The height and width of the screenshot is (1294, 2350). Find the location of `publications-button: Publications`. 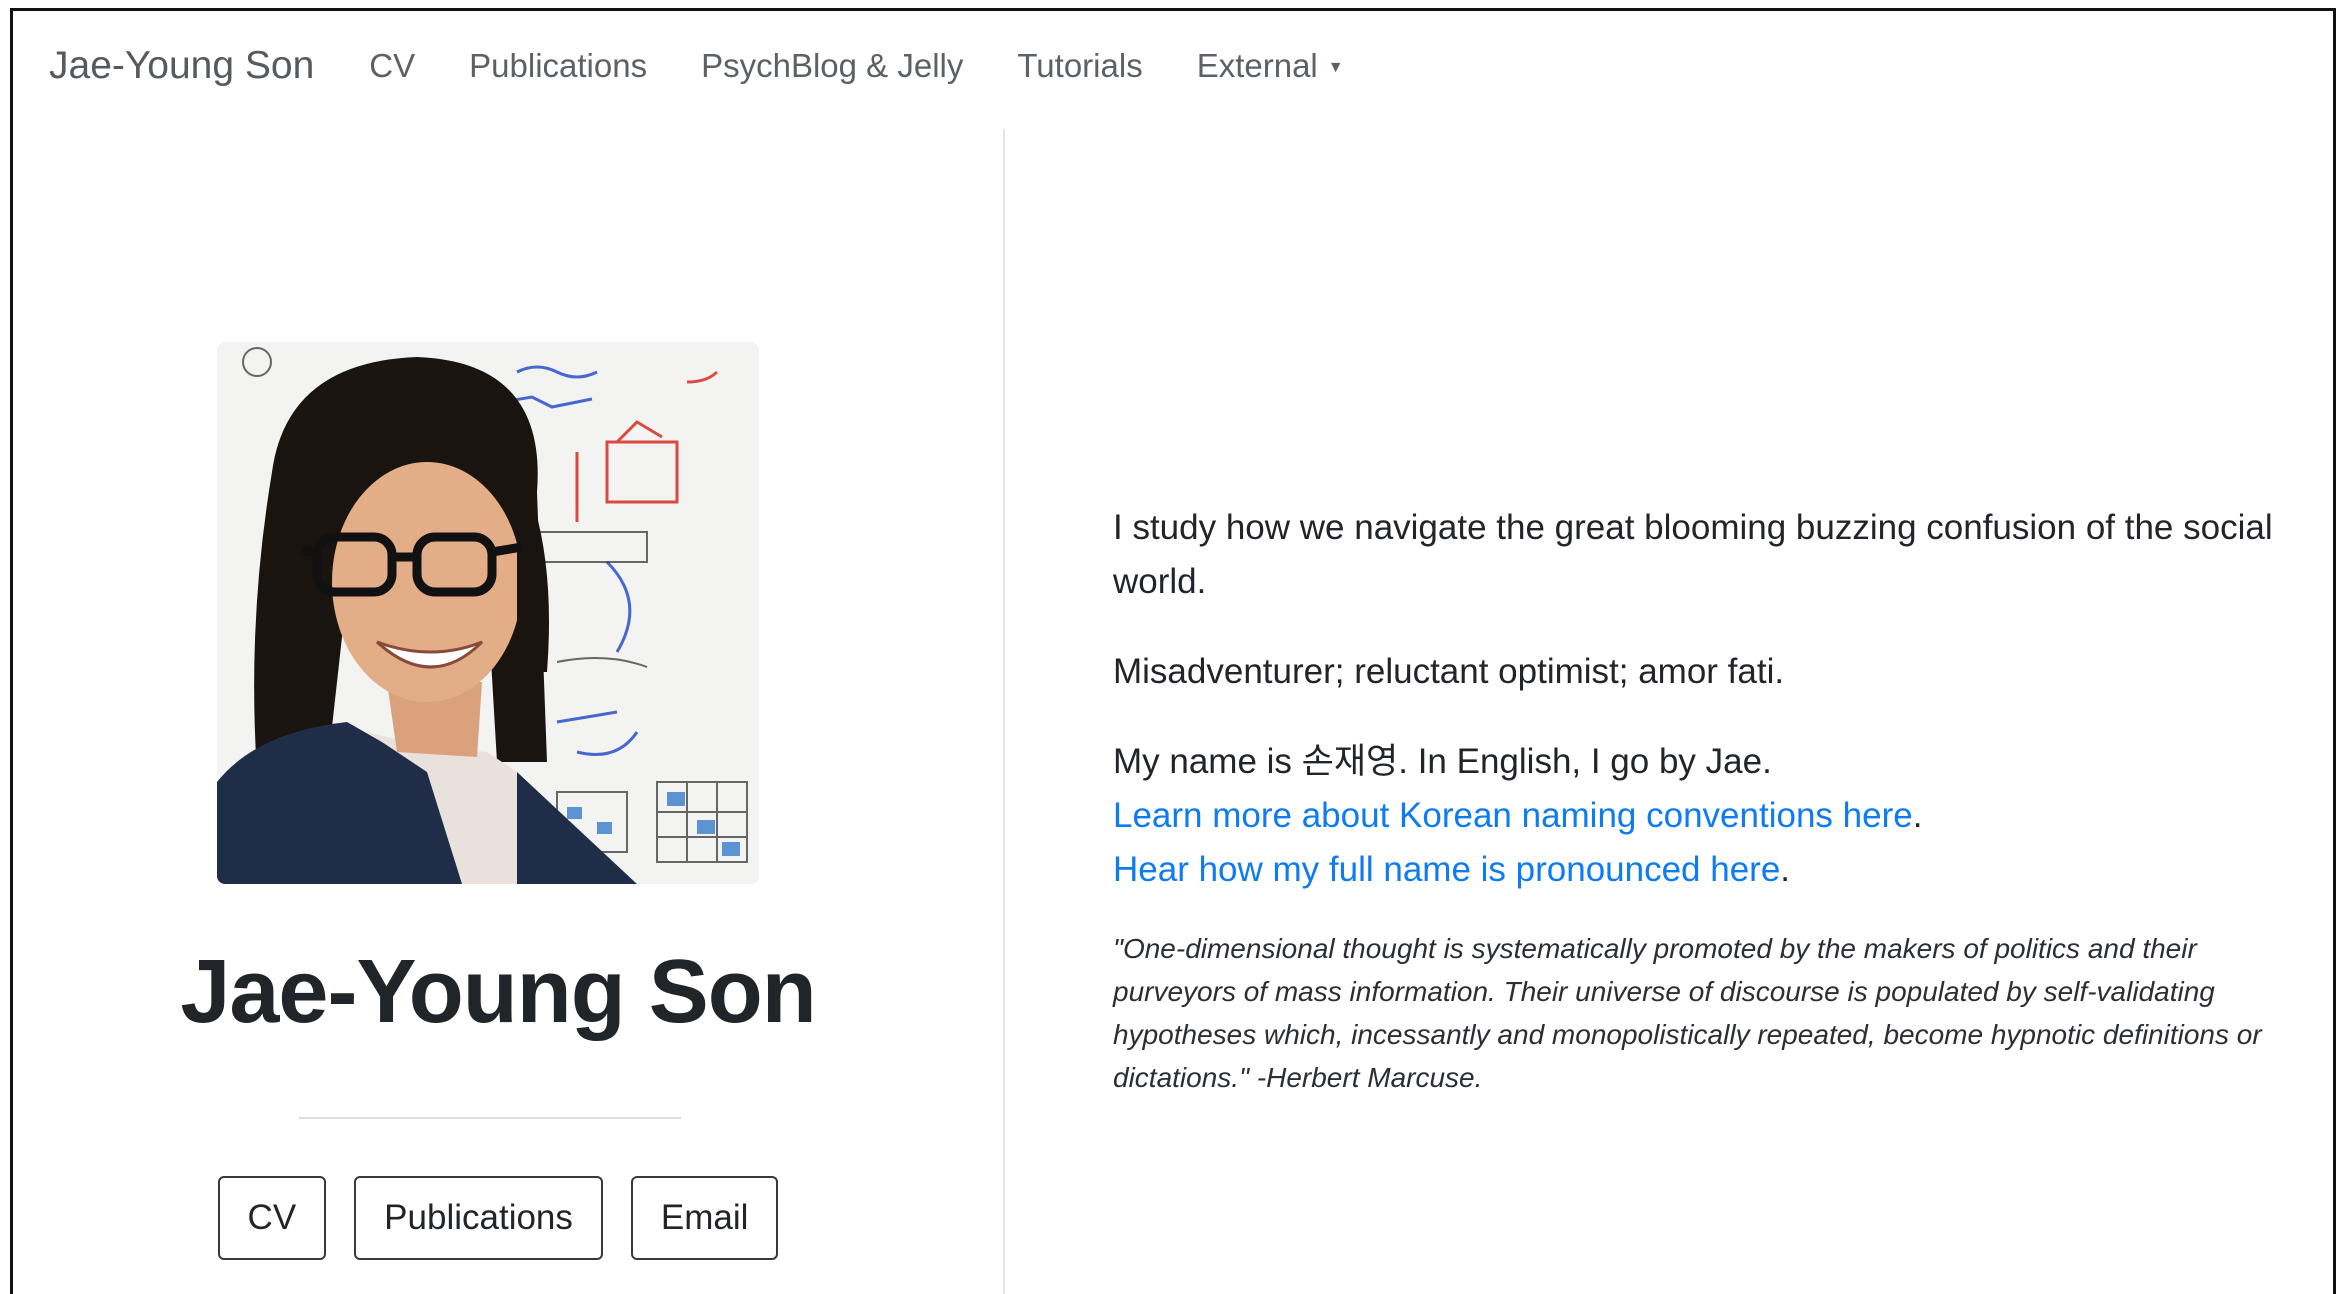

publications-button: Publications is located at coordinates (478, 1218).